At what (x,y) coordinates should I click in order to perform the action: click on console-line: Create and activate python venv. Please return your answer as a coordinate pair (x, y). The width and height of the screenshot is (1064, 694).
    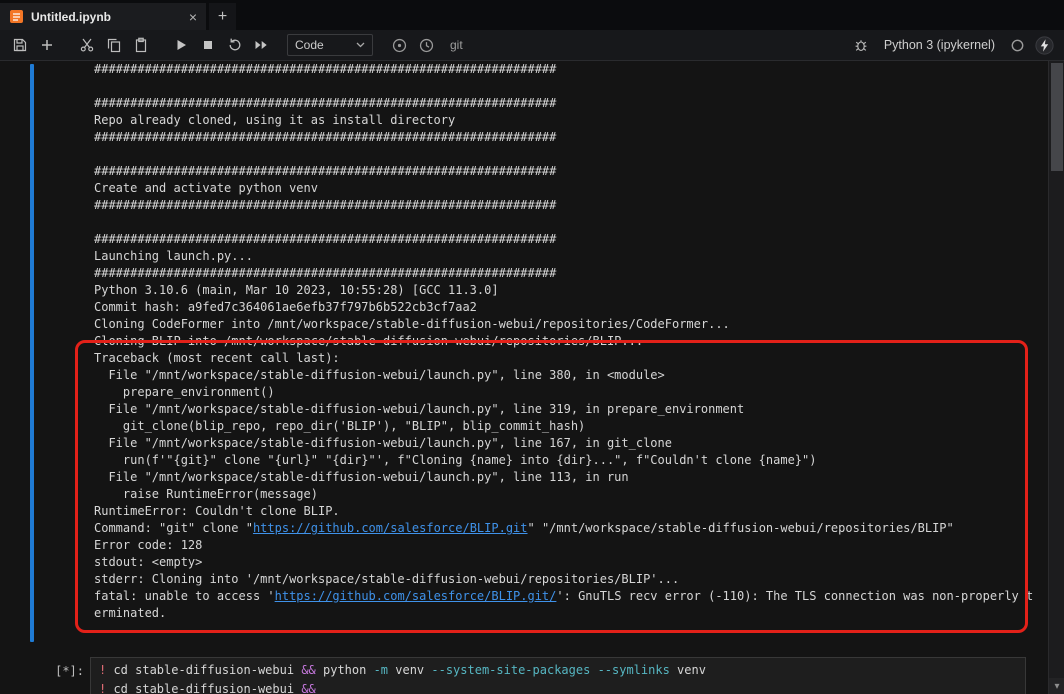
    Looking at the image, I should click on (563, 188).